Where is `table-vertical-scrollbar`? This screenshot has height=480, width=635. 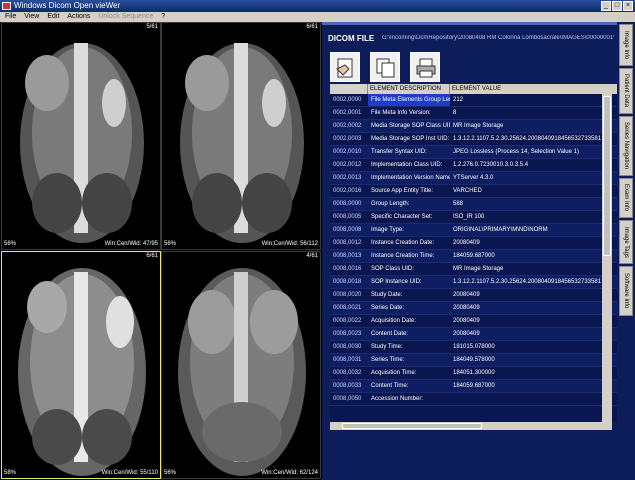 table-vertical-scrollbar is located at coordinates (607, 253).